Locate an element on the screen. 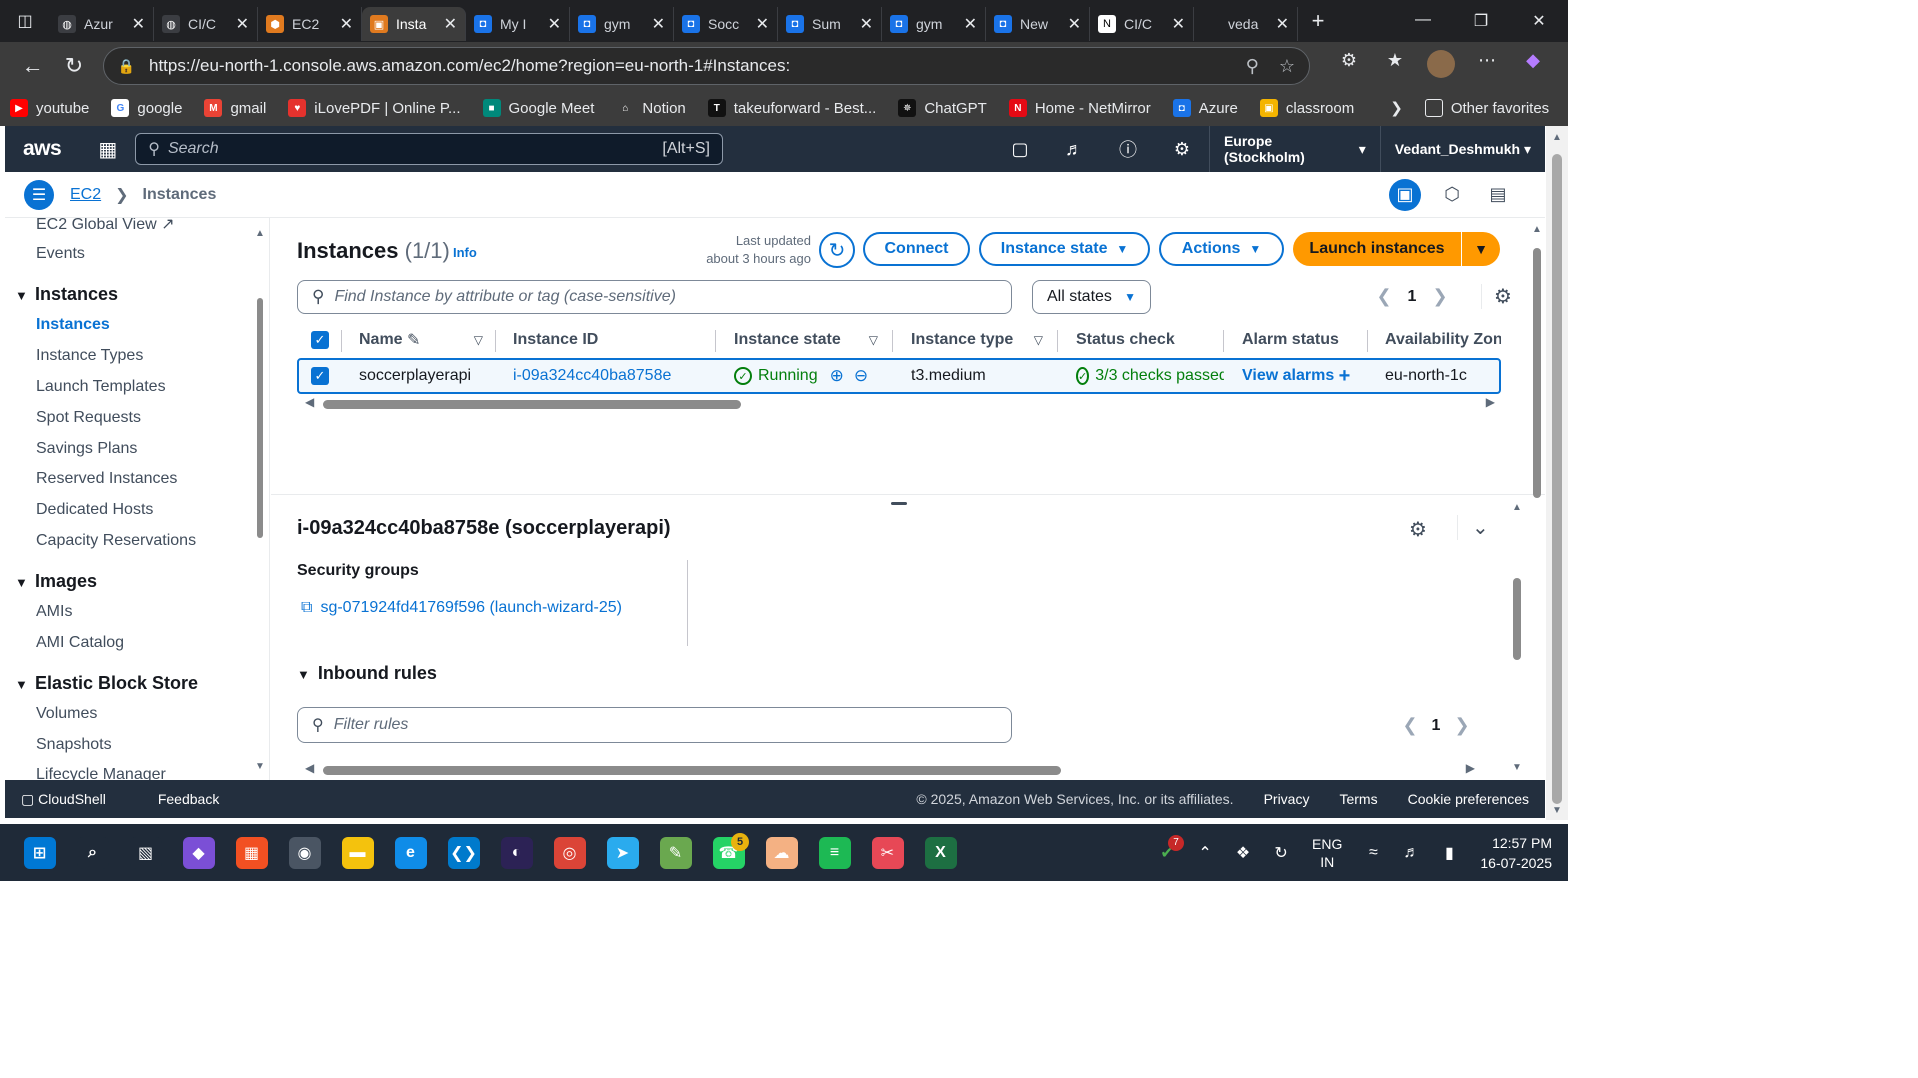 This screenshot has width=1918, height=1078. detail-settings-gear-icon: ⚙ is located at coordinates (1418, 529).